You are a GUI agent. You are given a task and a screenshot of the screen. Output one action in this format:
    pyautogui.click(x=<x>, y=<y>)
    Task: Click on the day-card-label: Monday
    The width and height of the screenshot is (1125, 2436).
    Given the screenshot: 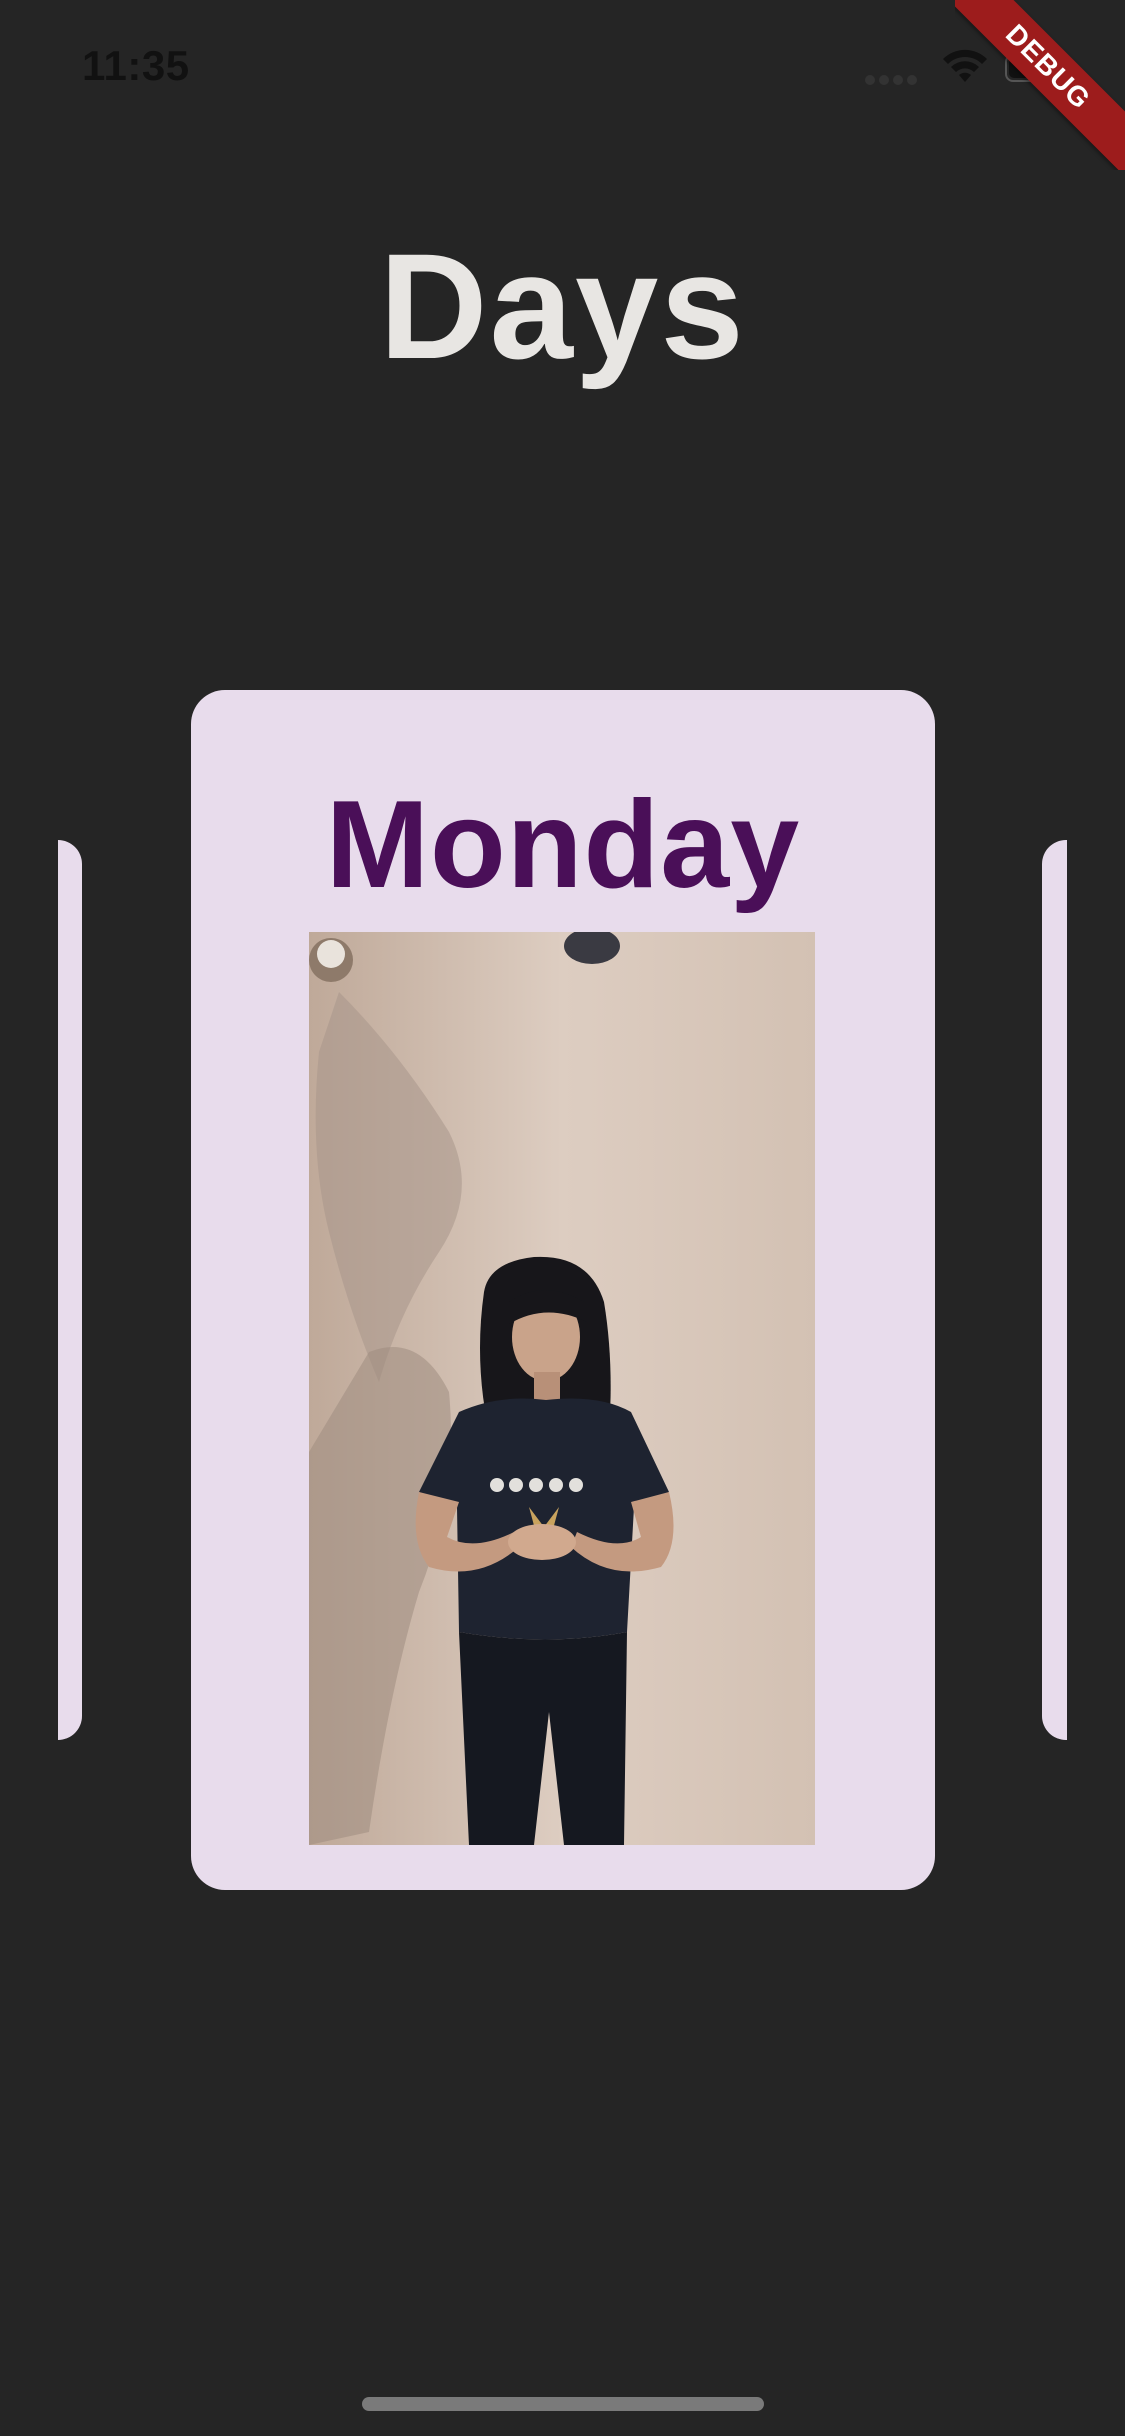 What is the action you would take?
    pyautogui.click(x=563, y=845)
    